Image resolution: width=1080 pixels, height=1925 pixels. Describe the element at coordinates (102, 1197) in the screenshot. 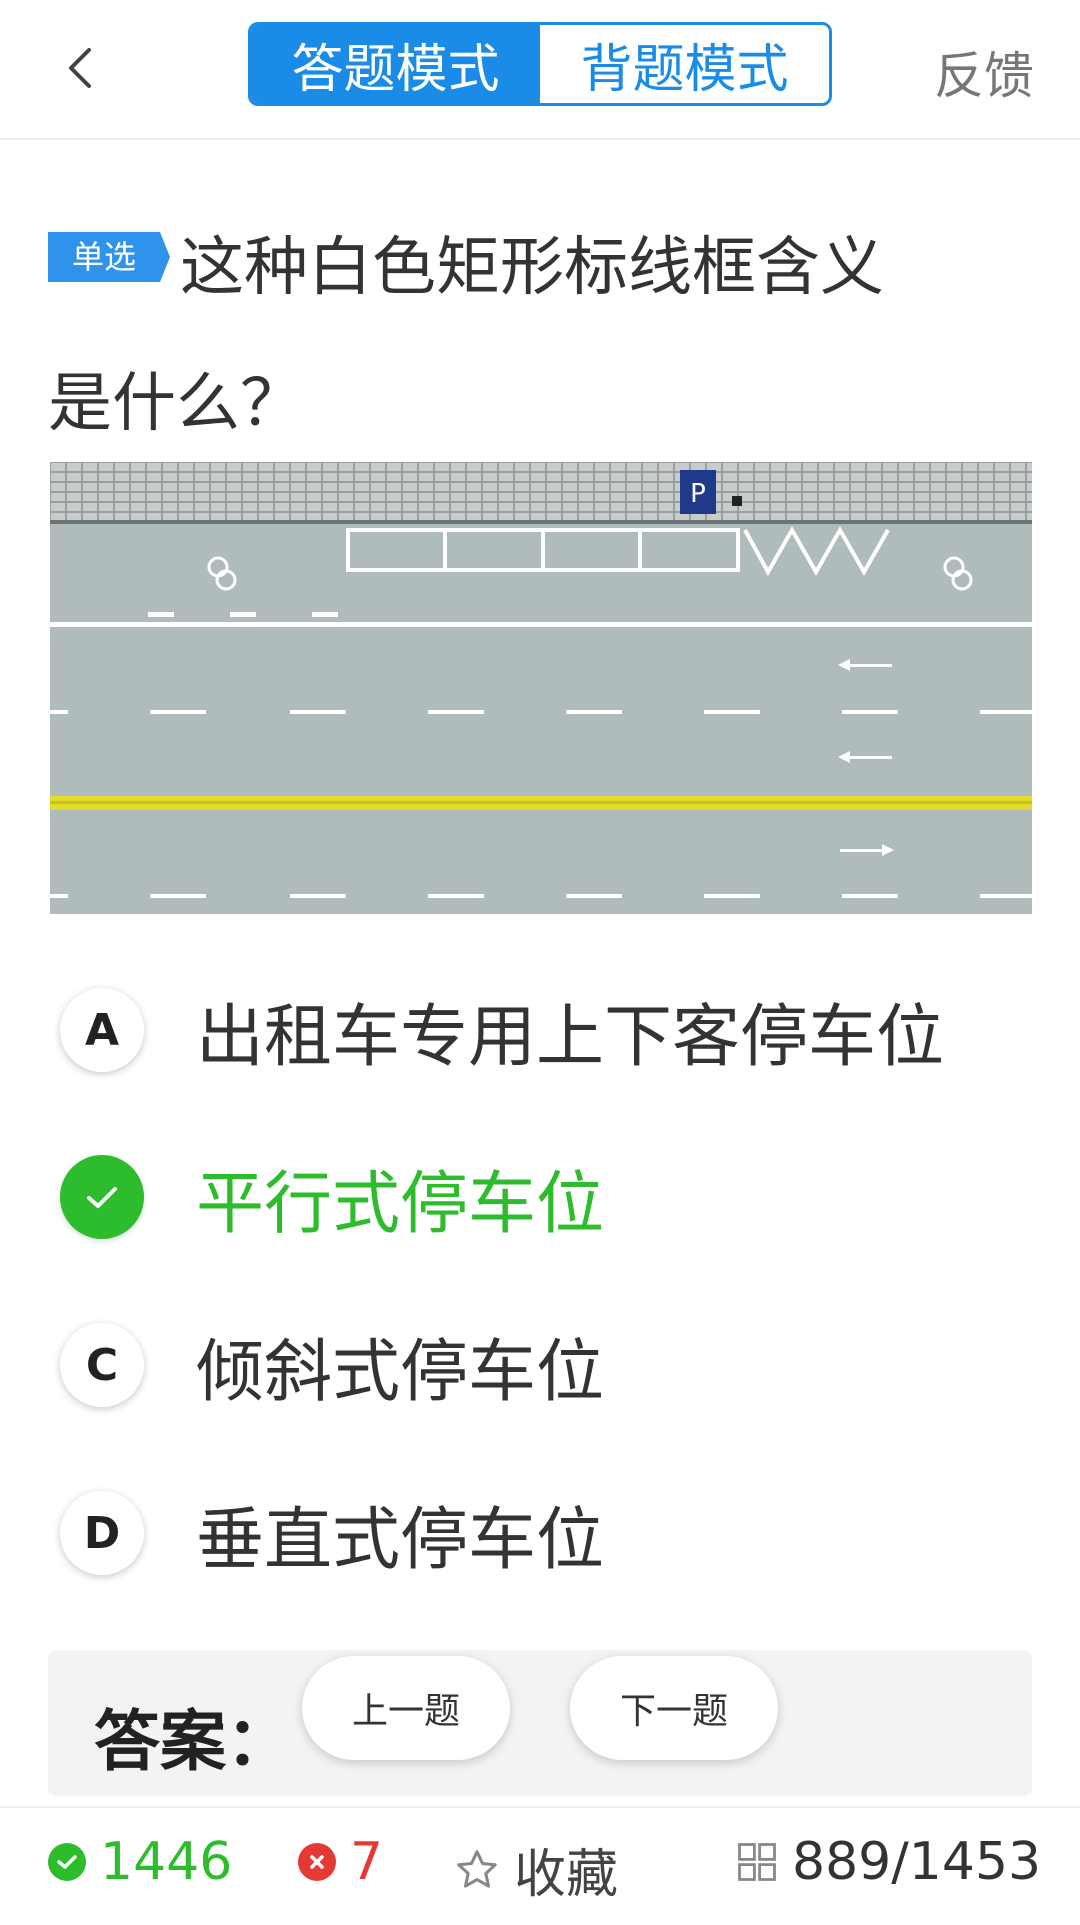

I see `correct-check-icon` at that location.